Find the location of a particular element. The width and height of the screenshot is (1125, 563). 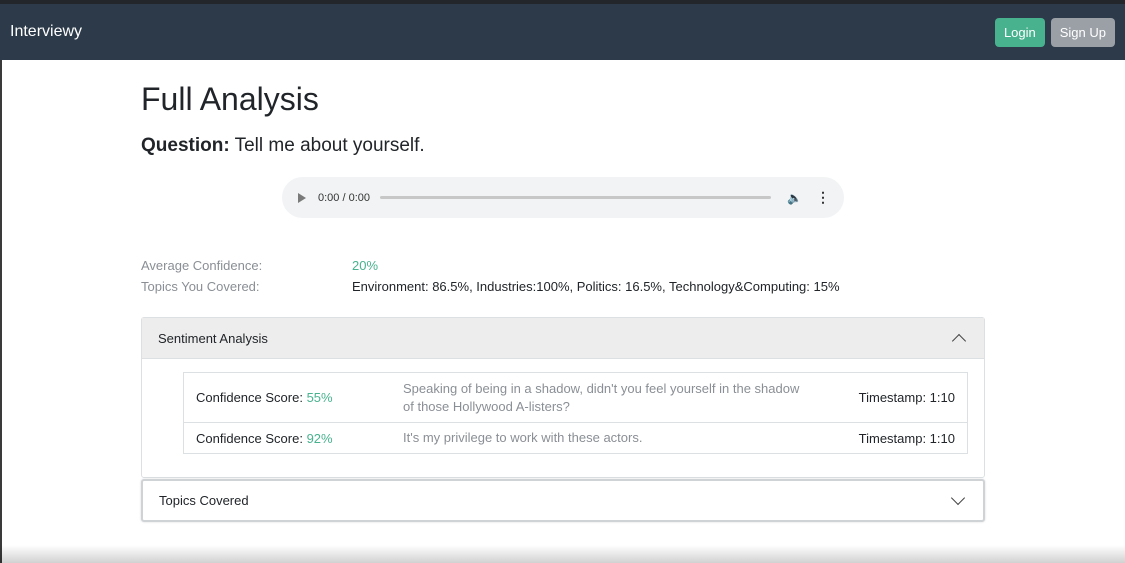

bottom-shadow is located at coordinates (562, 554).